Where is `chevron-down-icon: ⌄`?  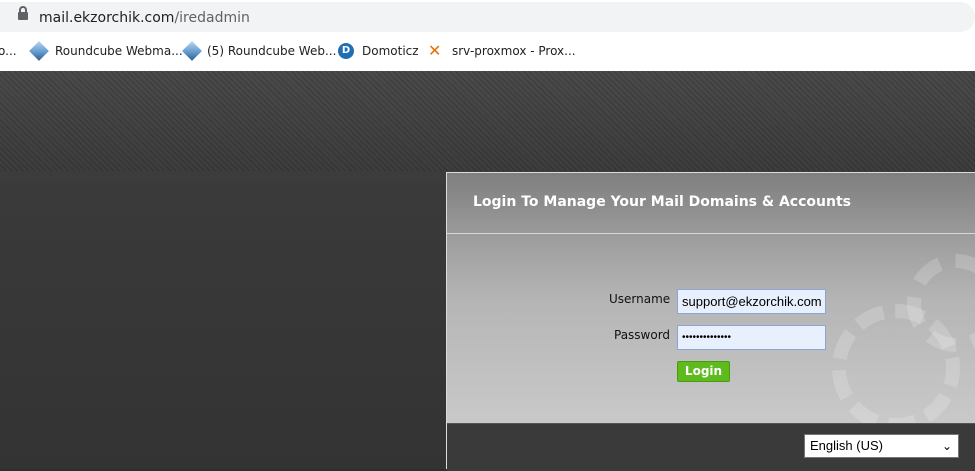 chevron-down-icon: ⌄ is located at coordinates (946, 446).